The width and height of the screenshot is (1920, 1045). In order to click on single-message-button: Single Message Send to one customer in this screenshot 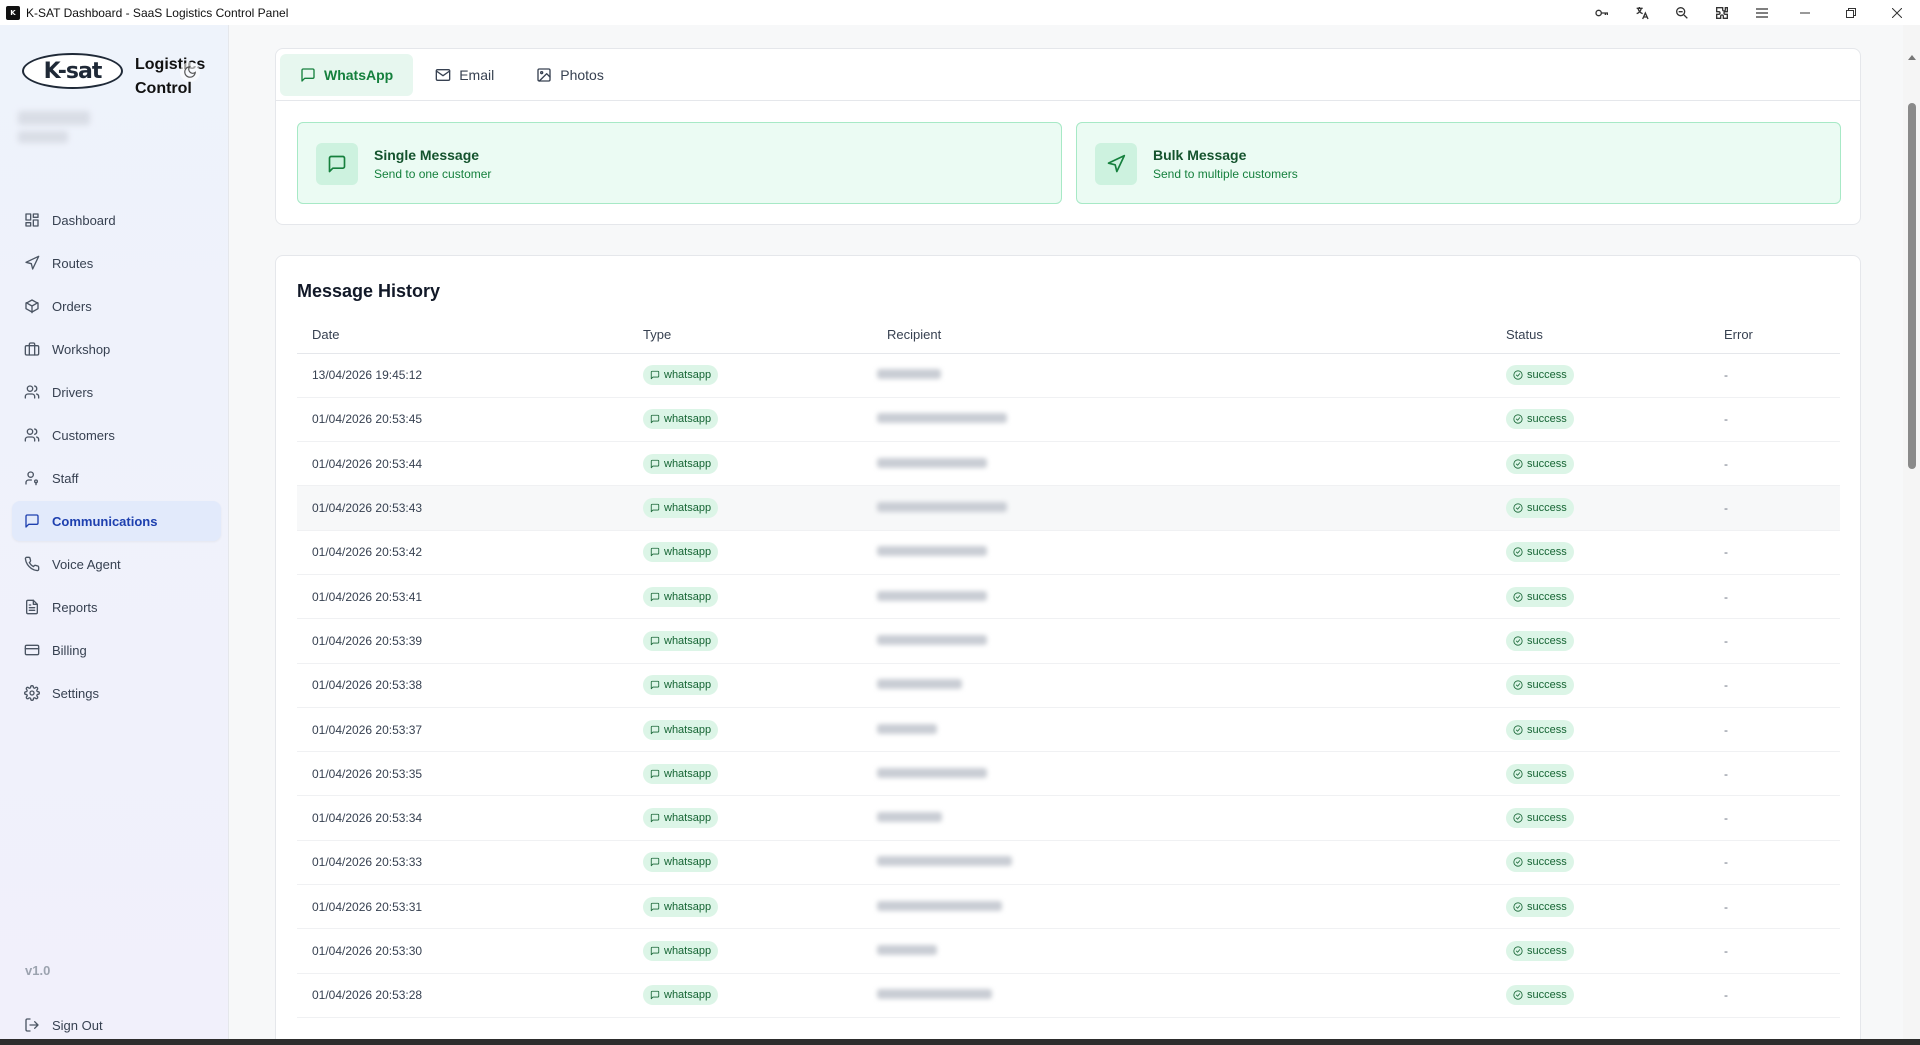, I will do `click(679, 163)`.